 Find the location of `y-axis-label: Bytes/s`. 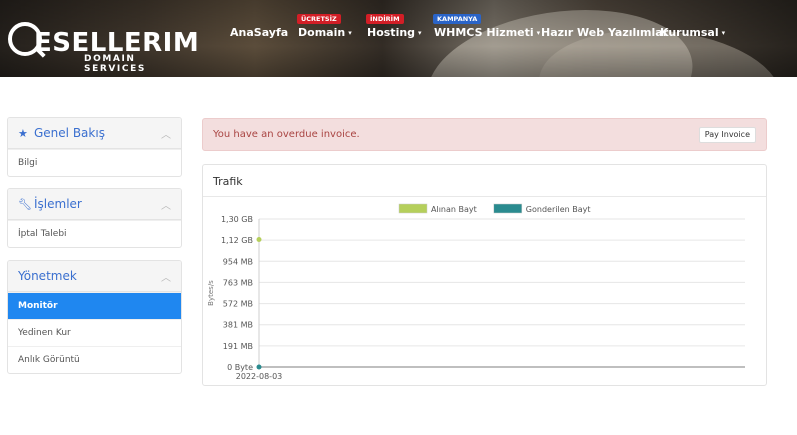

y-axis-label: Bytes/s is located at coordinates (211, 293).